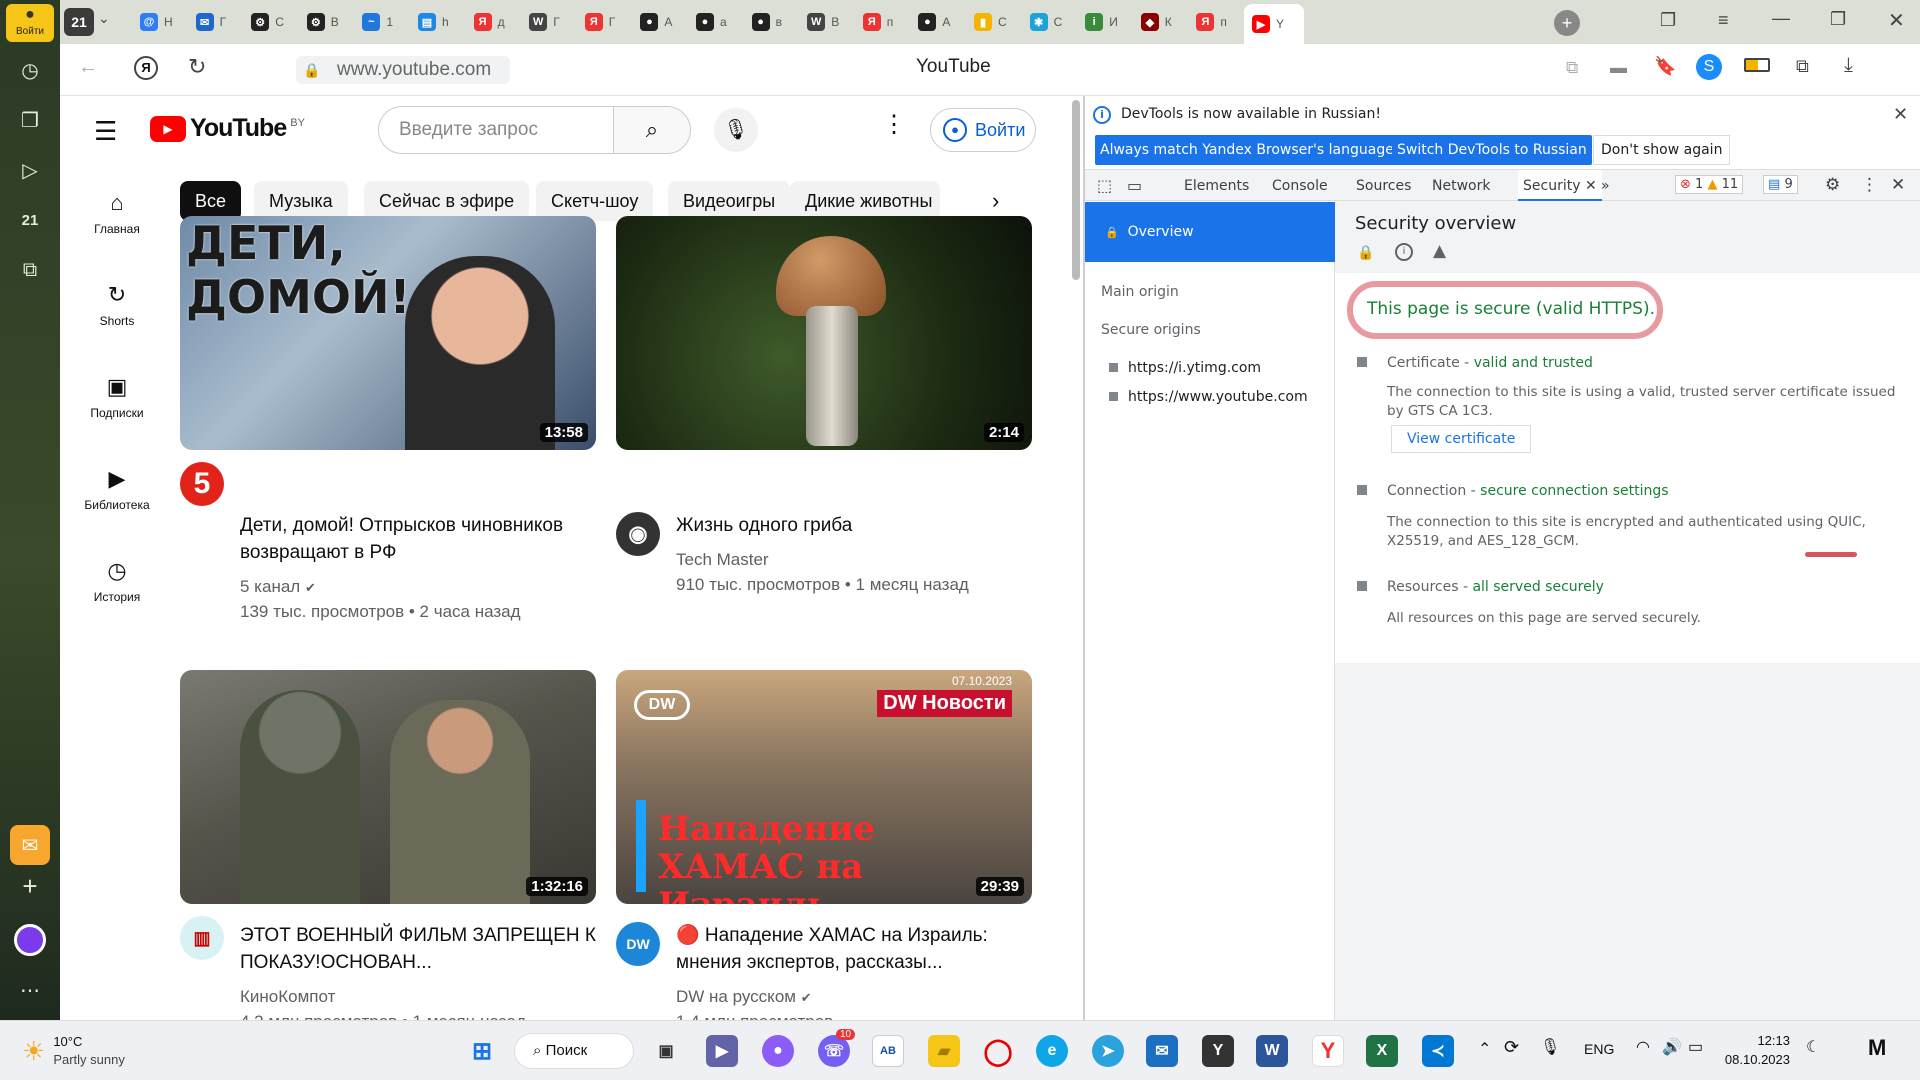 This screenshot has height=1080, width=1920. Describe the element at coordinates (30, 990) in the screenshot. I see `more-icon: ⋯` at that location.